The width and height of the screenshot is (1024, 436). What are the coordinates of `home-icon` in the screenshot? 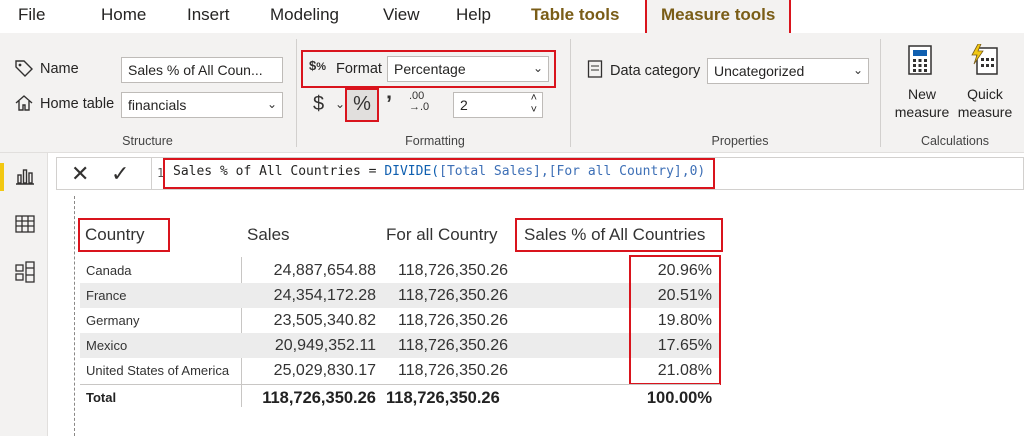 It's located at (24, 105).